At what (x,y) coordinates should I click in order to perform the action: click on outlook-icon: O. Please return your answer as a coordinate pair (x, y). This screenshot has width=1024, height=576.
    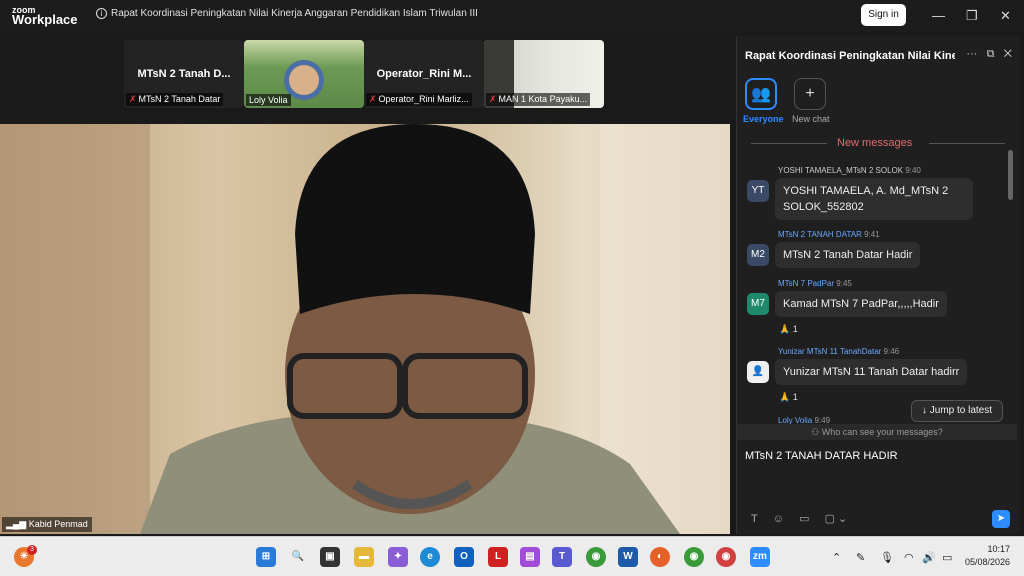
    Looking at the image, I should click on (464, 557).